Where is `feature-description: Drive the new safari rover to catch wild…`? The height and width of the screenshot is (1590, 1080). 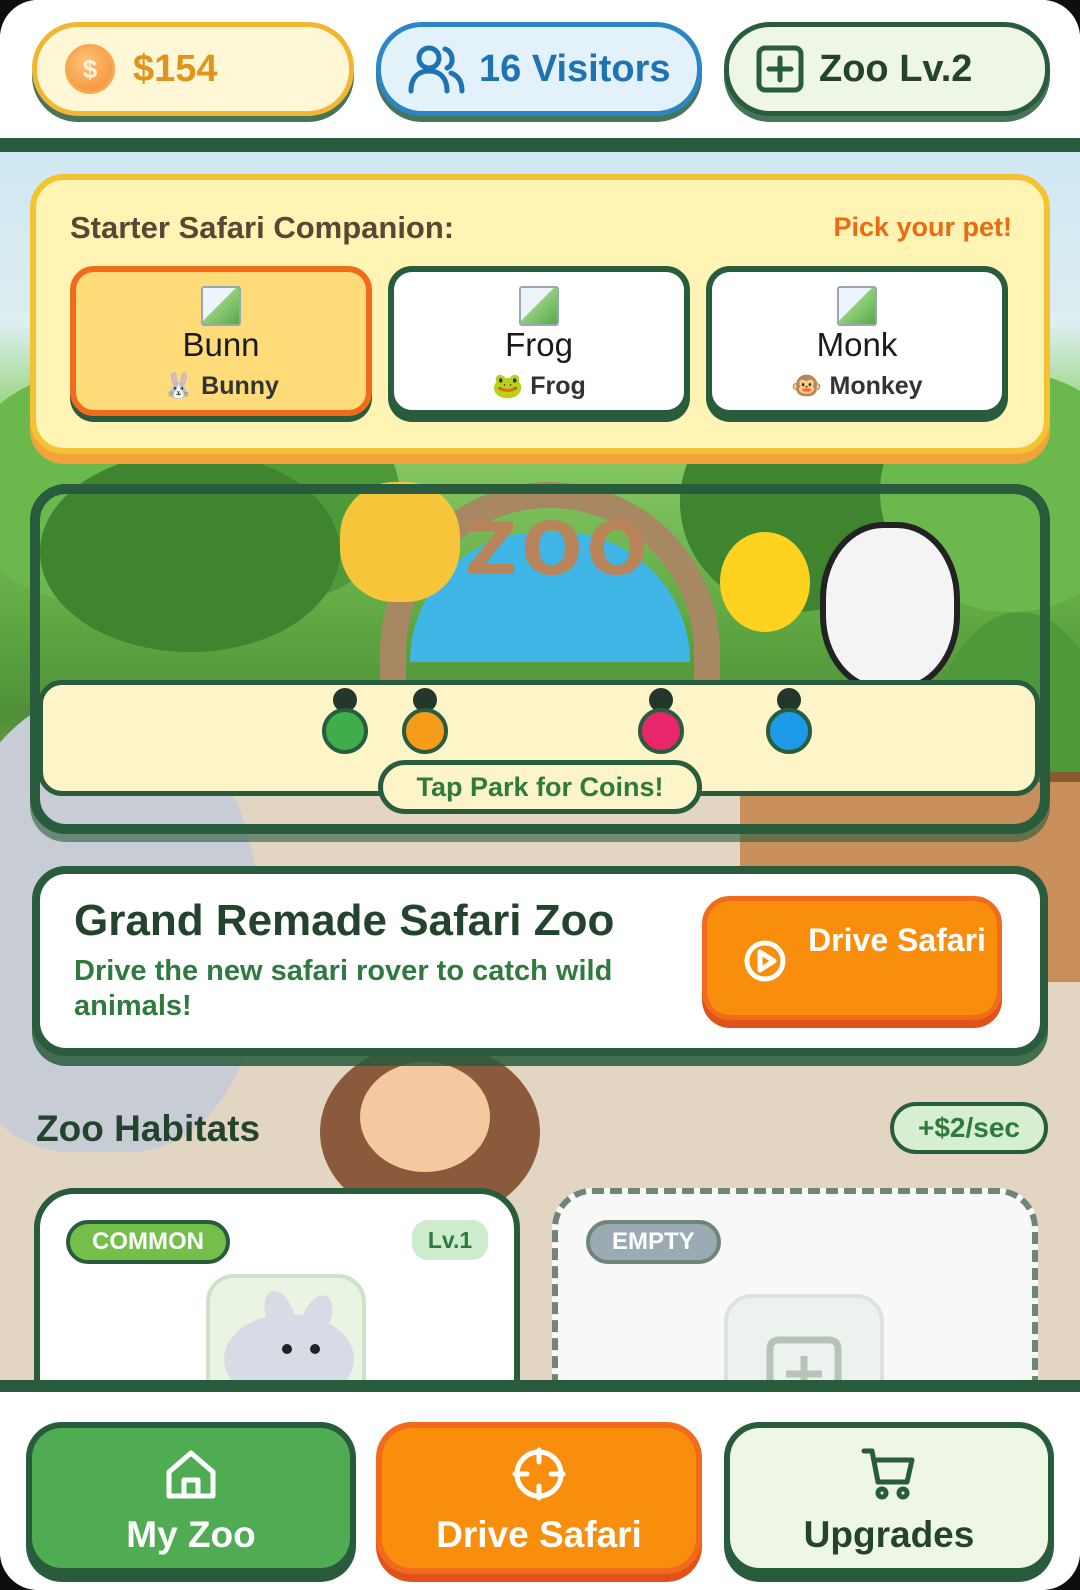
feature-description: Drive the new safari rover to catch wild… is located at coordinates (343, 988).